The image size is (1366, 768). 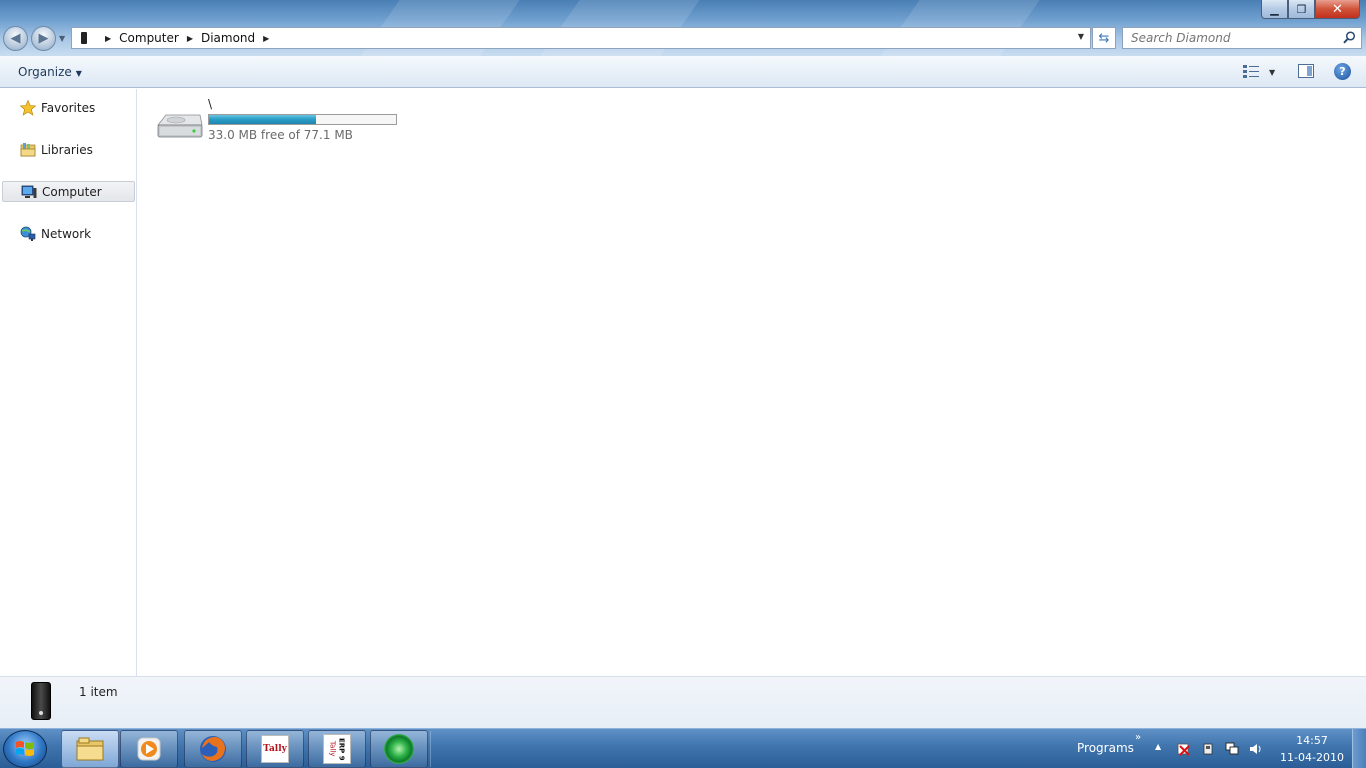 I want to click on search-box, so click(x=1242, y=38).